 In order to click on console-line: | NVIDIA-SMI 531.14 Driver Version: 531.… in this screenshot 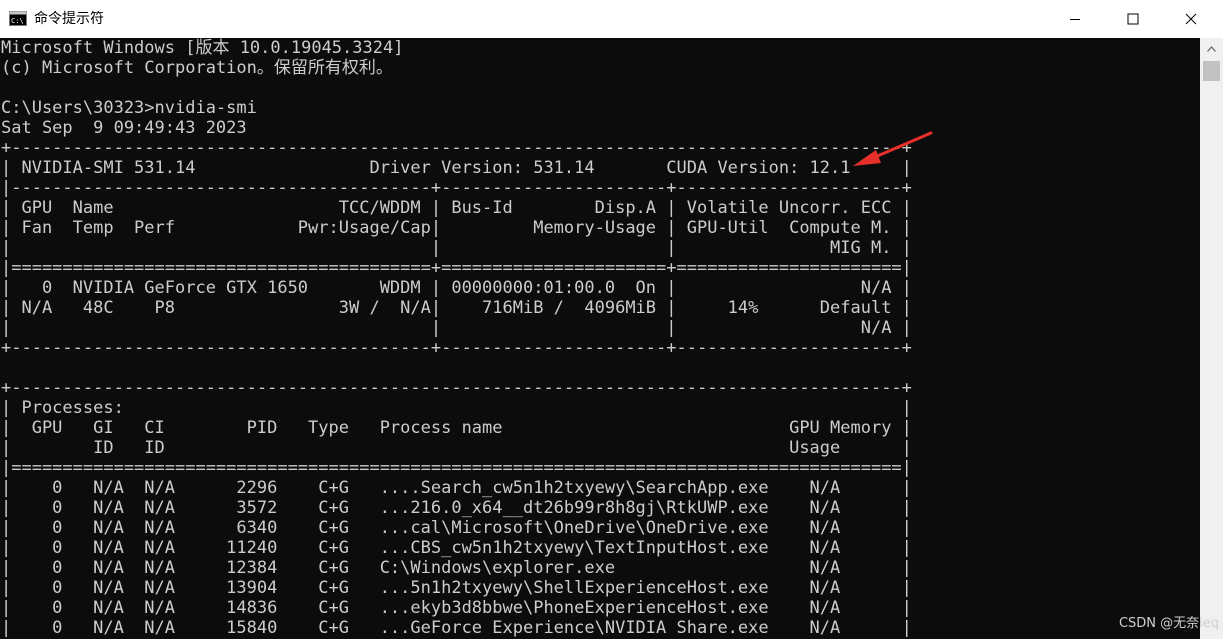, I will do `click(456, 168)`.